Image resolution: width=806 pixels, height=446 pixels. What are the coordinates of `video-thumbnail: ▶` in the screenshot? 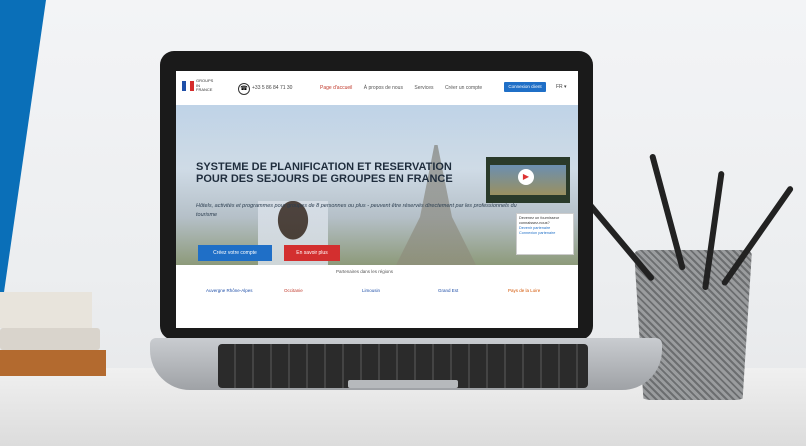 It's located at (528, 180).